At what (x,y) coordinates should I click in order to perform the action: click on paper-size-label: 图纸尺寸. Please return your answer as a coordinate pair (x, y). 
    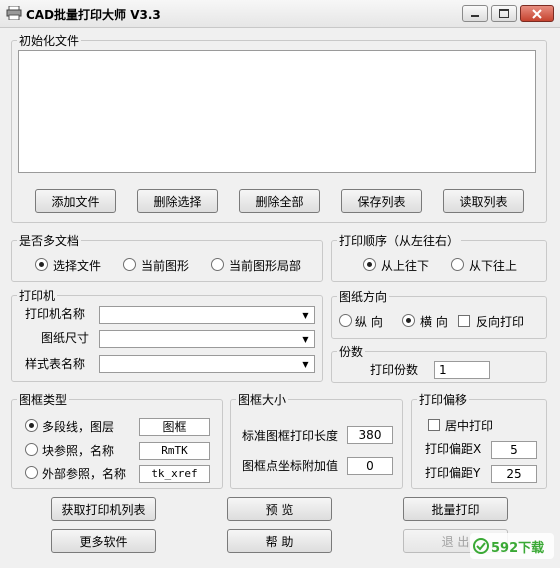
    Looking at the image, I should click on (65, 338).